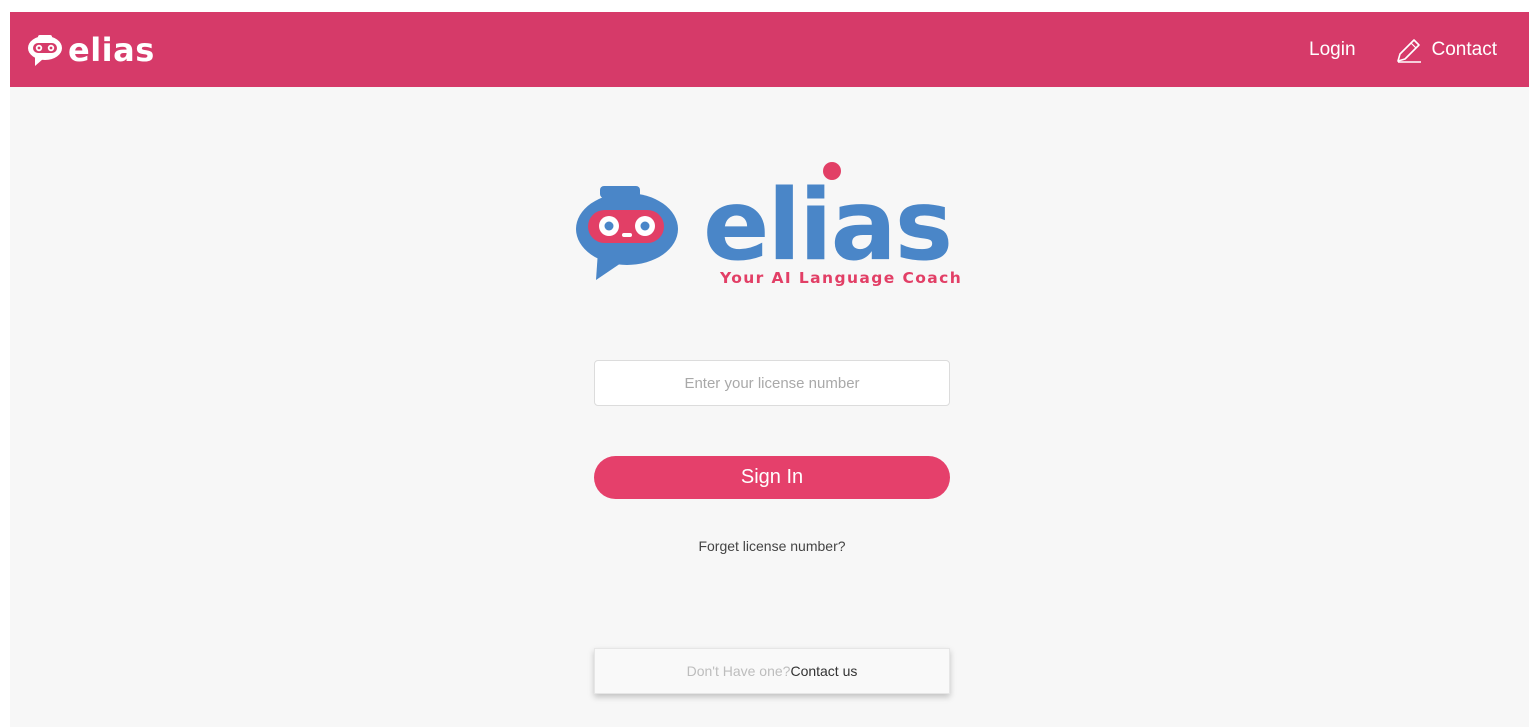 The width and height of the screenshot is (1529, 727). I want to click on hero-logo: elias Your AI Language Coach, so click(775, 224).